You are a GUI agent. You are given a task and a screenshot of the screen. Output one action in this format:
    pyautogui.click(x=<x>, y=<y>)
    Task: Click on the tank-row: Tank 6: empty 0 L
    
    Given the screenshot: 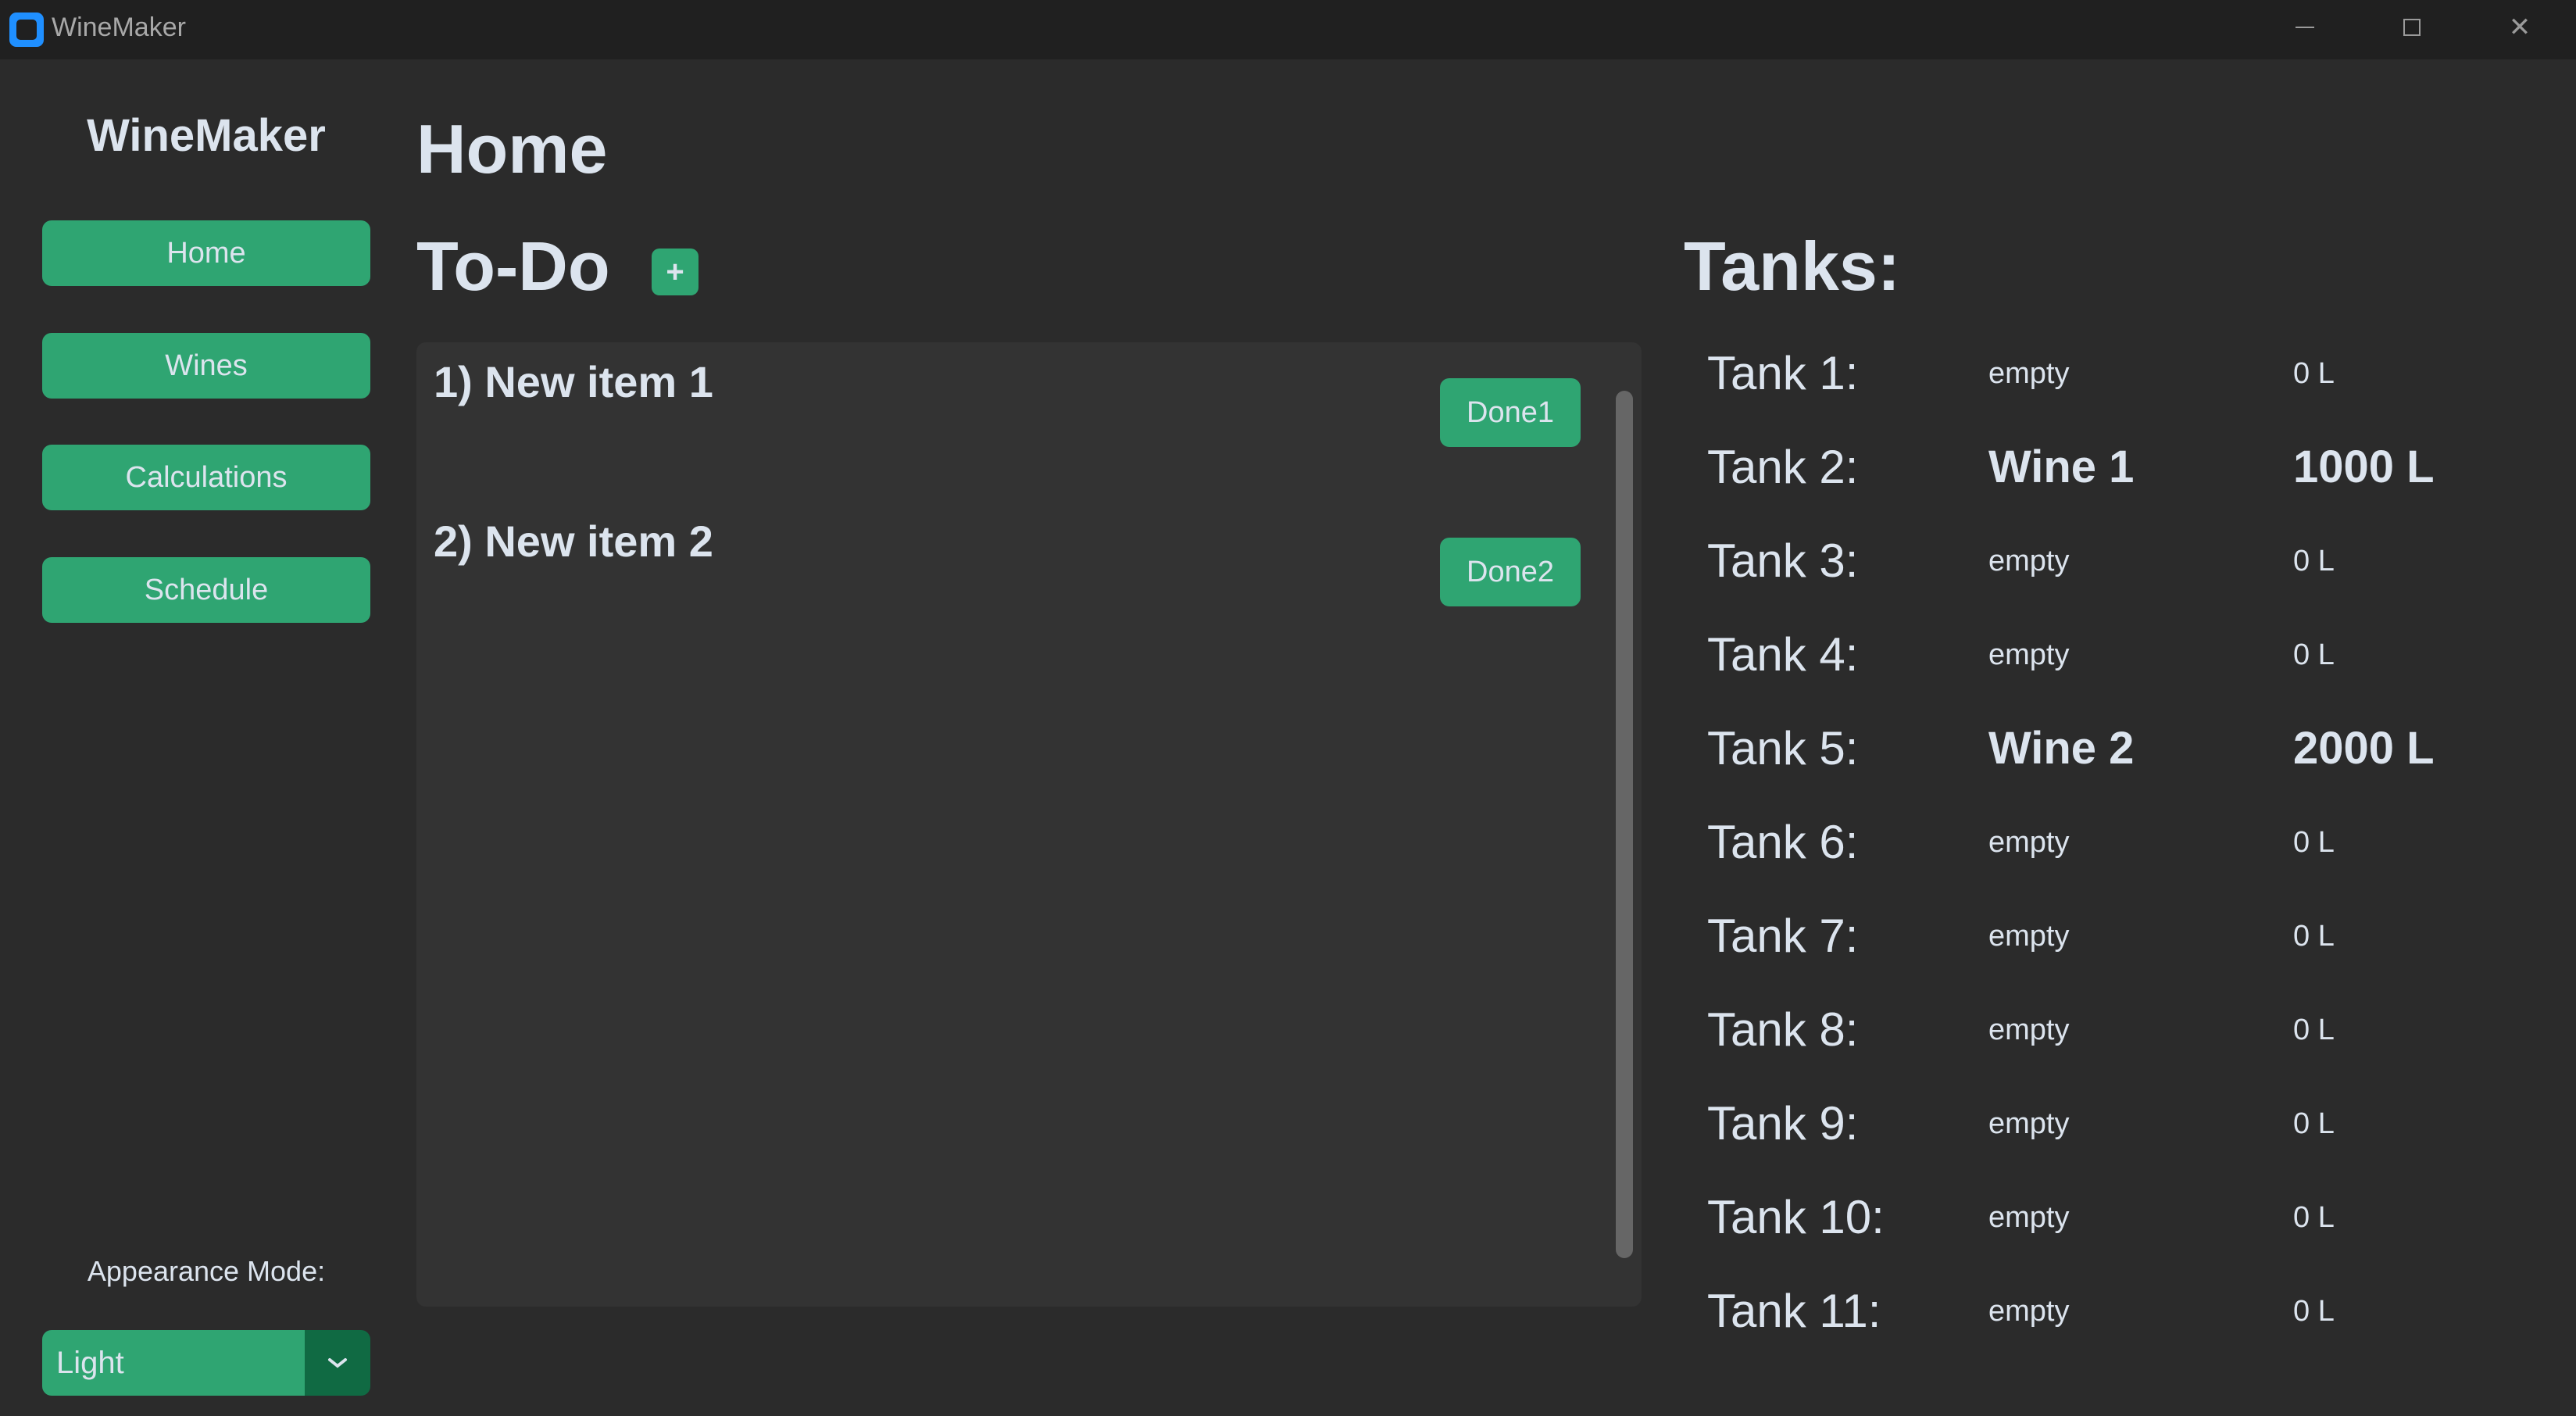 What is the action you would take?
    pyautogui.click(x=2137, y=842)
    